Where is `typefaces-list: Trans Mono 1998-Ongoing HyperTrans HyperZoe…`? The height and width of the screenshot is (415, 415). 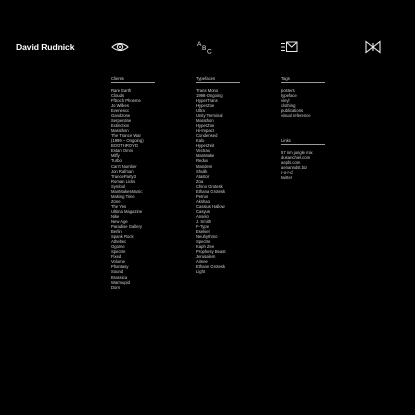 typefaces-list: Trans Mono 1998-Ongoing HyperTrans HyperZoe… is located at coordinates (218, 181).